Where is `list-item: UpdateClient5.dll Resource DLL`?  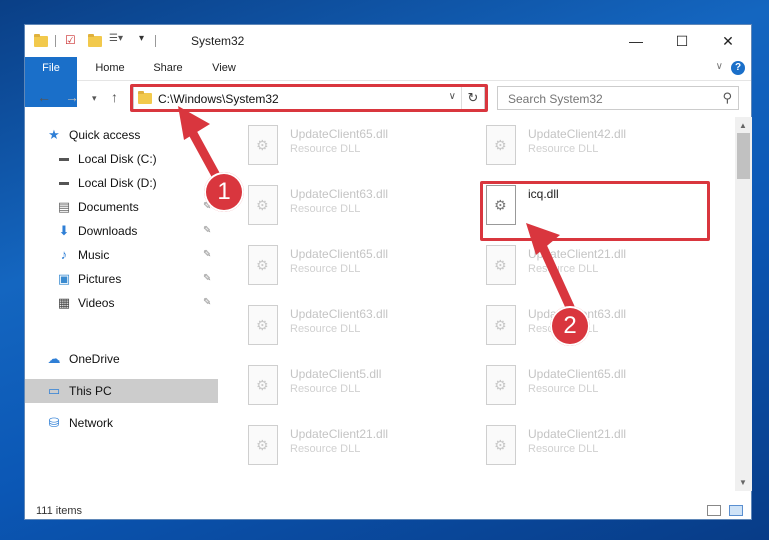 list-item: UpdateClient5.dll Resource DLL is located at coordinates (354, 386).